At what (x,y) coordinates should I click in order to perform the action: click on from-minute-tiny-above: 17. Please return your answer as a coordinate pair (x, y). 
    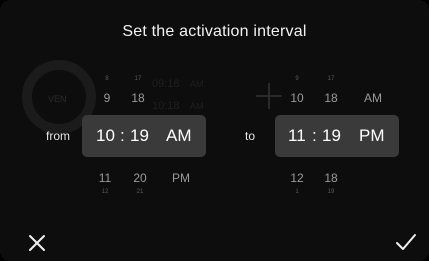
    Looking at the image, I should click on (138, 79).